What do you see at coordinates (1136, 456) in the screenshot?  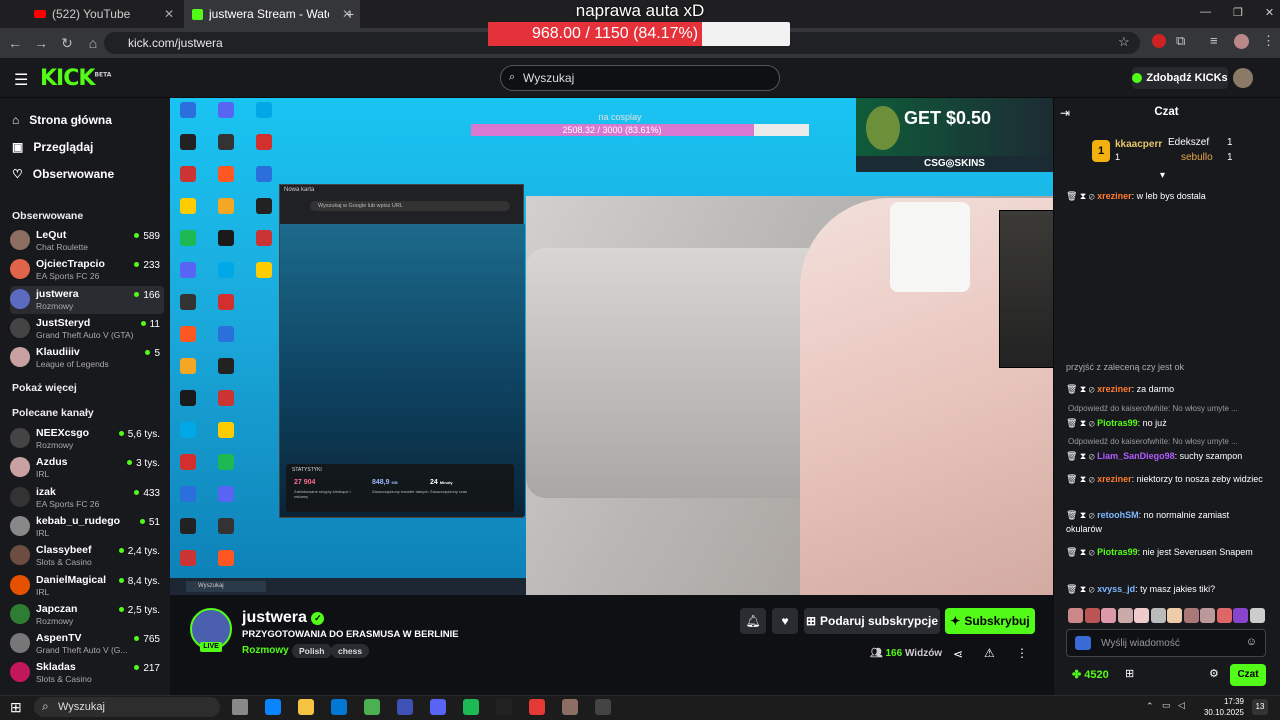 I see `chat-username: Liam_SanDiego98` at bounding box center [1136, 456].